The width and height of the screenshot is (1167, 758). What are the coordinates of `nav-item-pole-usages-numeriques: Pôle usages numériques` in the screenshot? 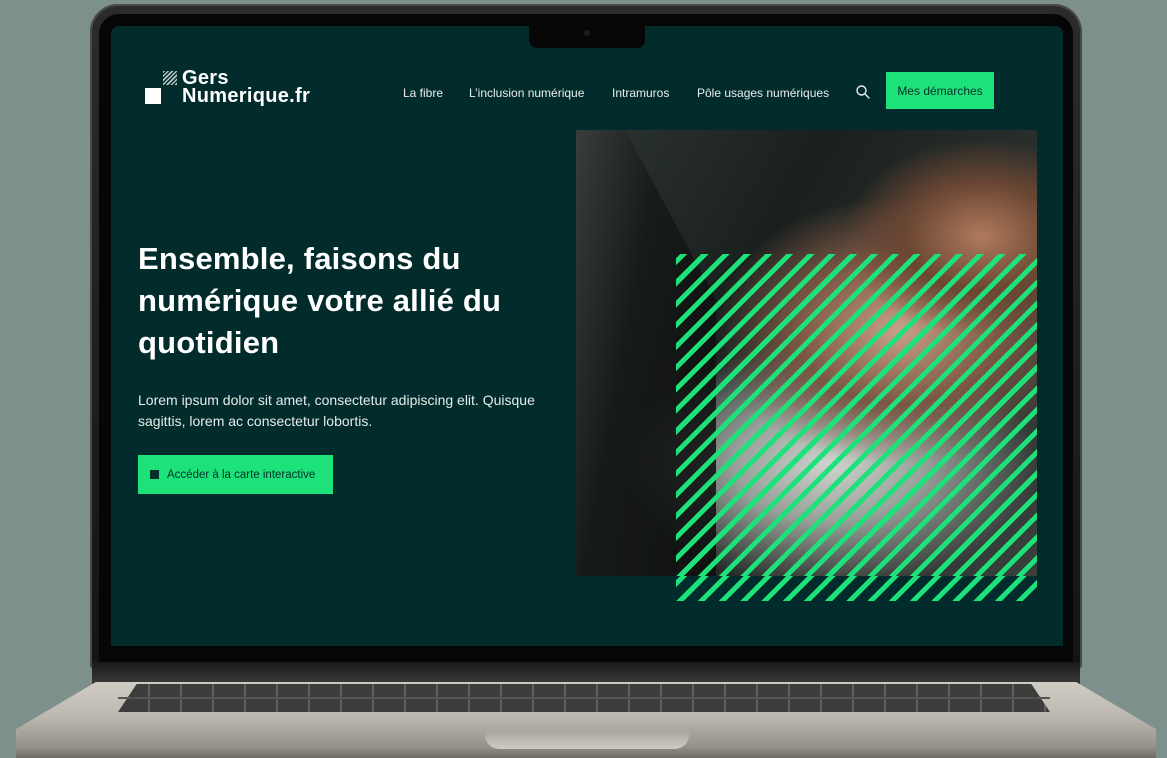 It's located at (763, 93).